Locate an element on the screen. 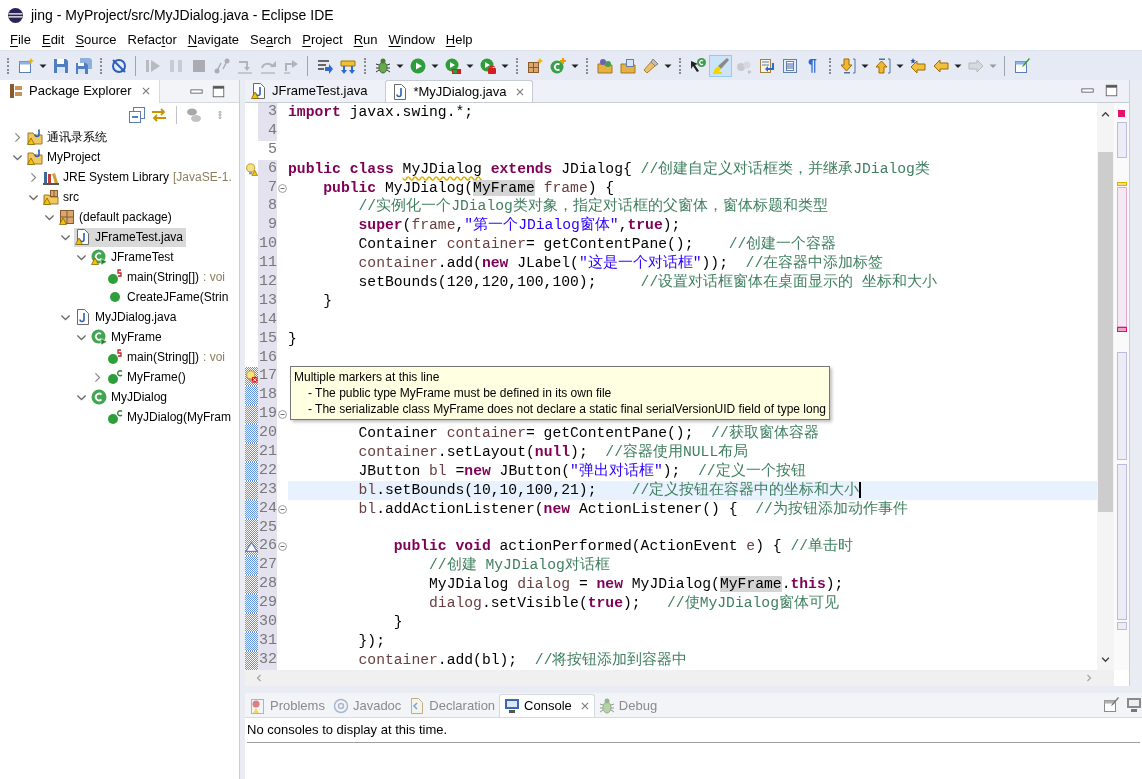  menu-item: File is located at coordinates (20, 40).